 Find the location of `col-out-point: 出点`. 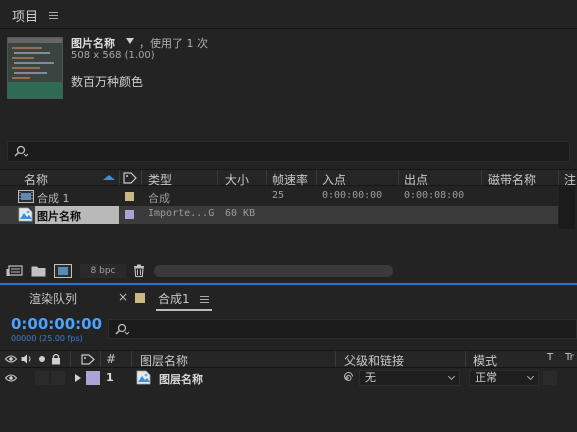

col-out-point: 出点 is located at coordinates (416, 179).